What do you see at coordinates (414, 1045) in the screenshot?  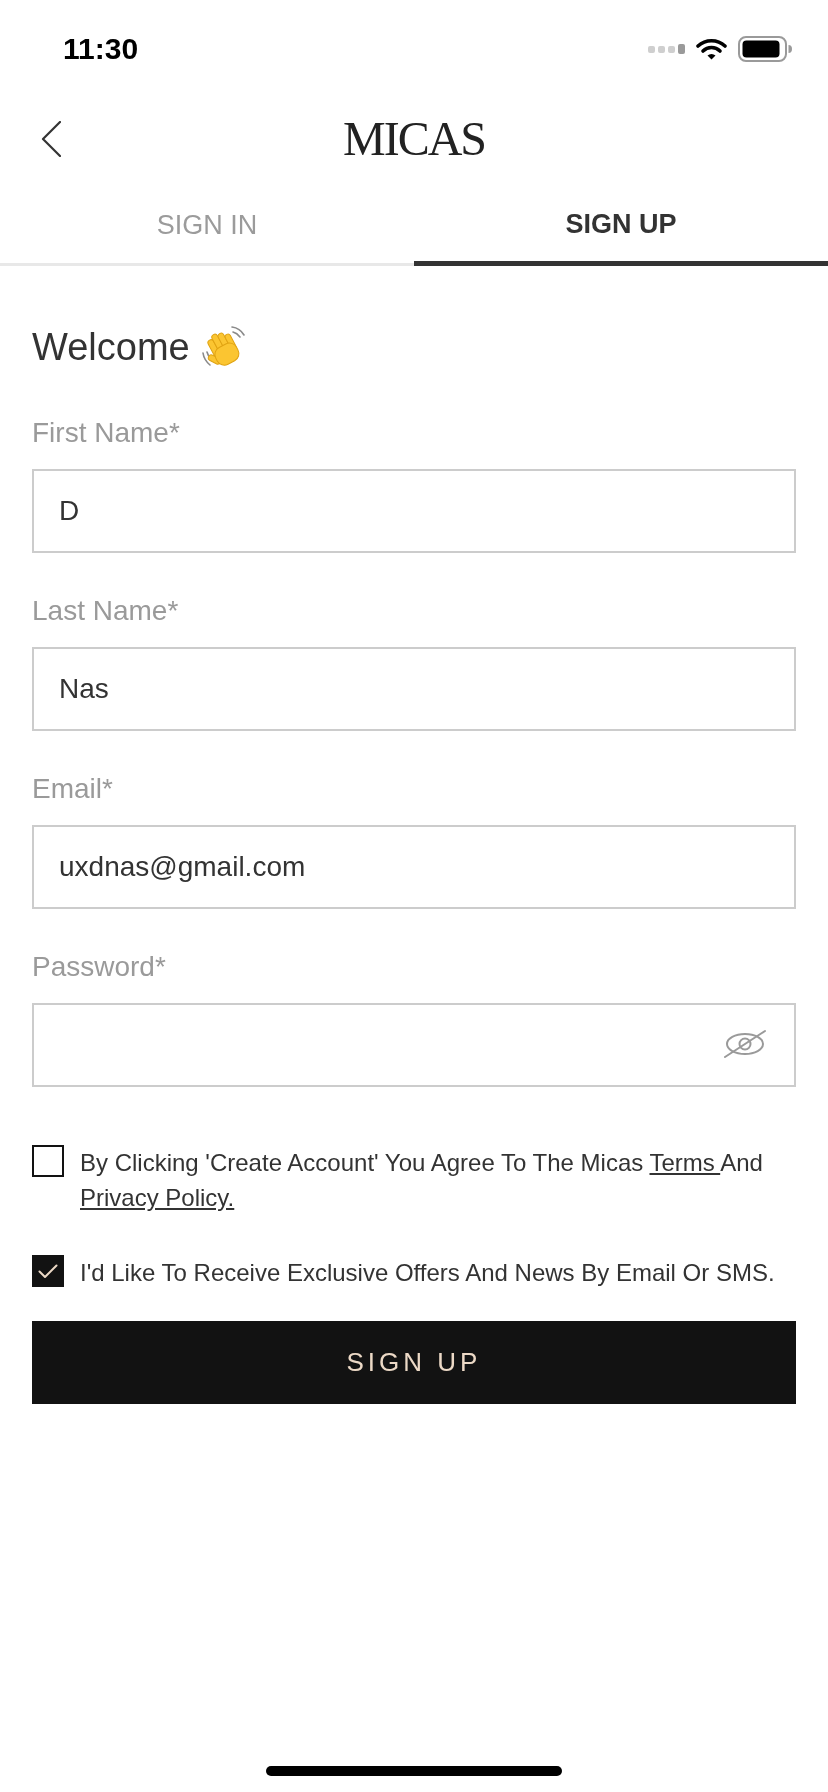 I see `input-field` at bounding box center [414, 1045].